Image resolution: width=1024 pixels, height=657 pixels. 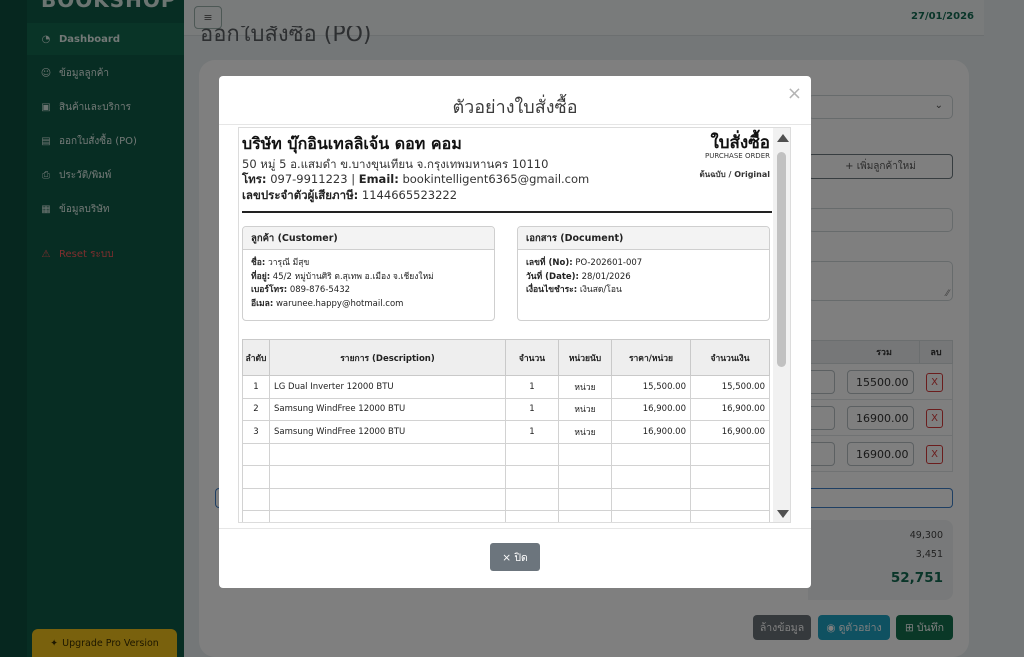 I want to click on customer-name: วารุณี มีสุข, so click(x=288, y=263).